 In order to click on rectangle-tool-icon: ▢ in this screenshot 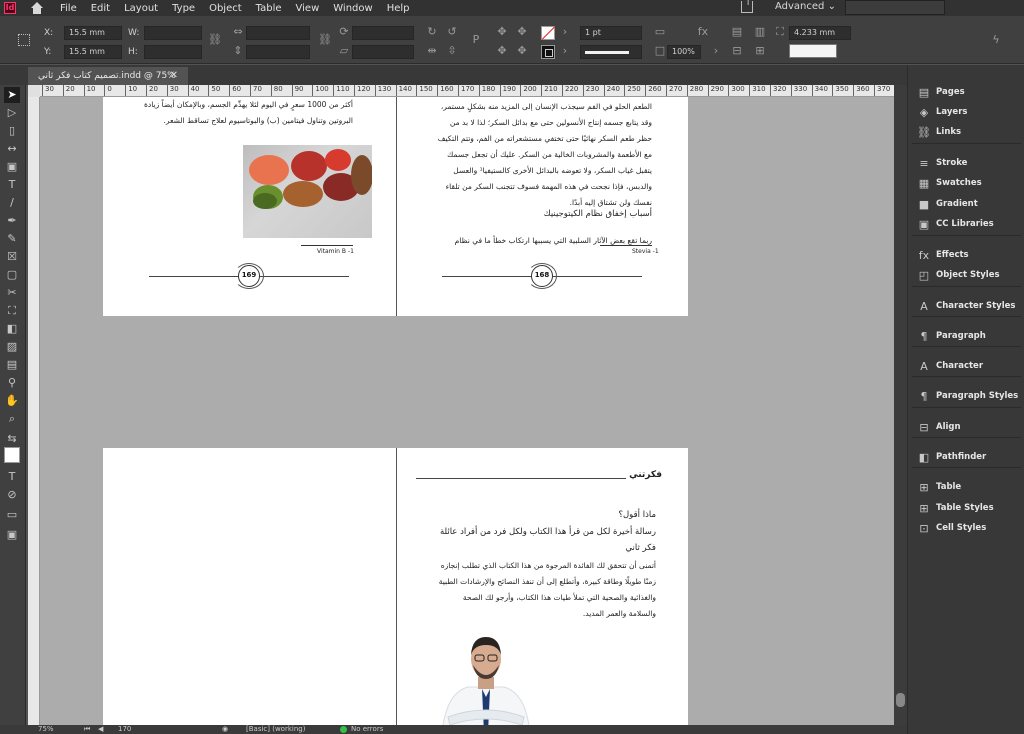, I will do `click(12, 275)`.